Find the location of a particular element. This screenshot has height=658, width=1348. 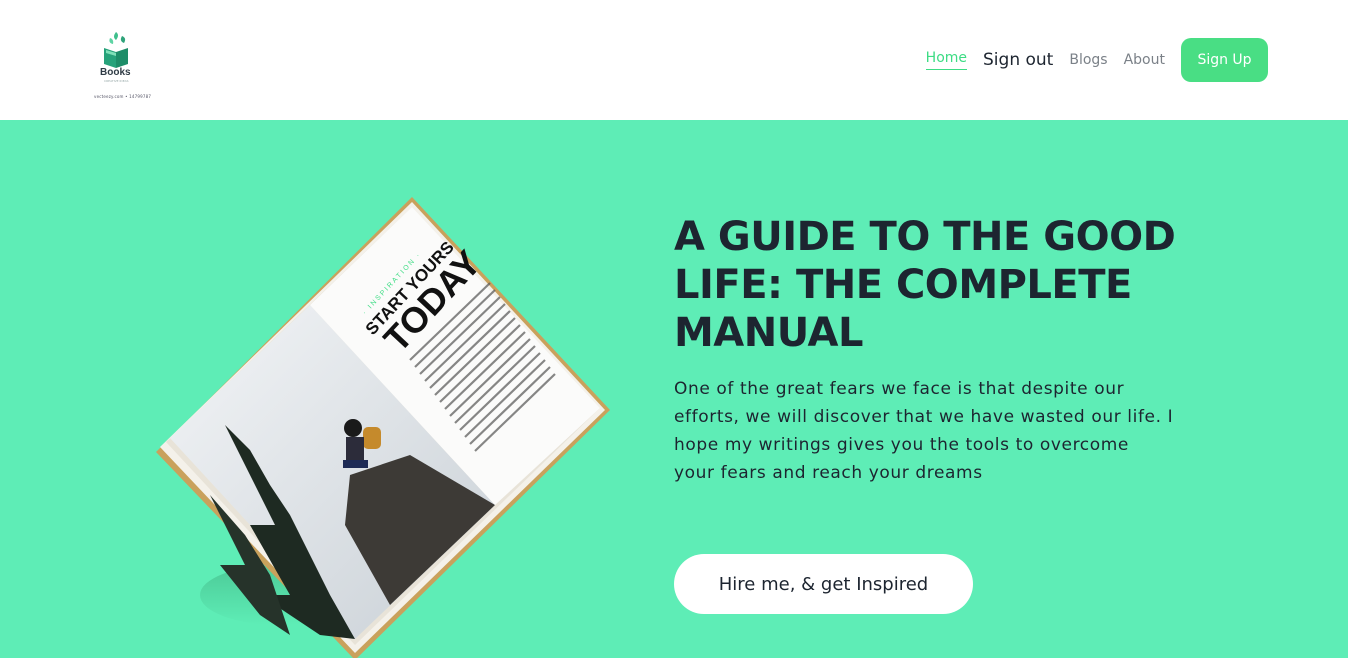

logo-small-text: vecteezy.com • 14799787 is located at coordinates (123, 96).